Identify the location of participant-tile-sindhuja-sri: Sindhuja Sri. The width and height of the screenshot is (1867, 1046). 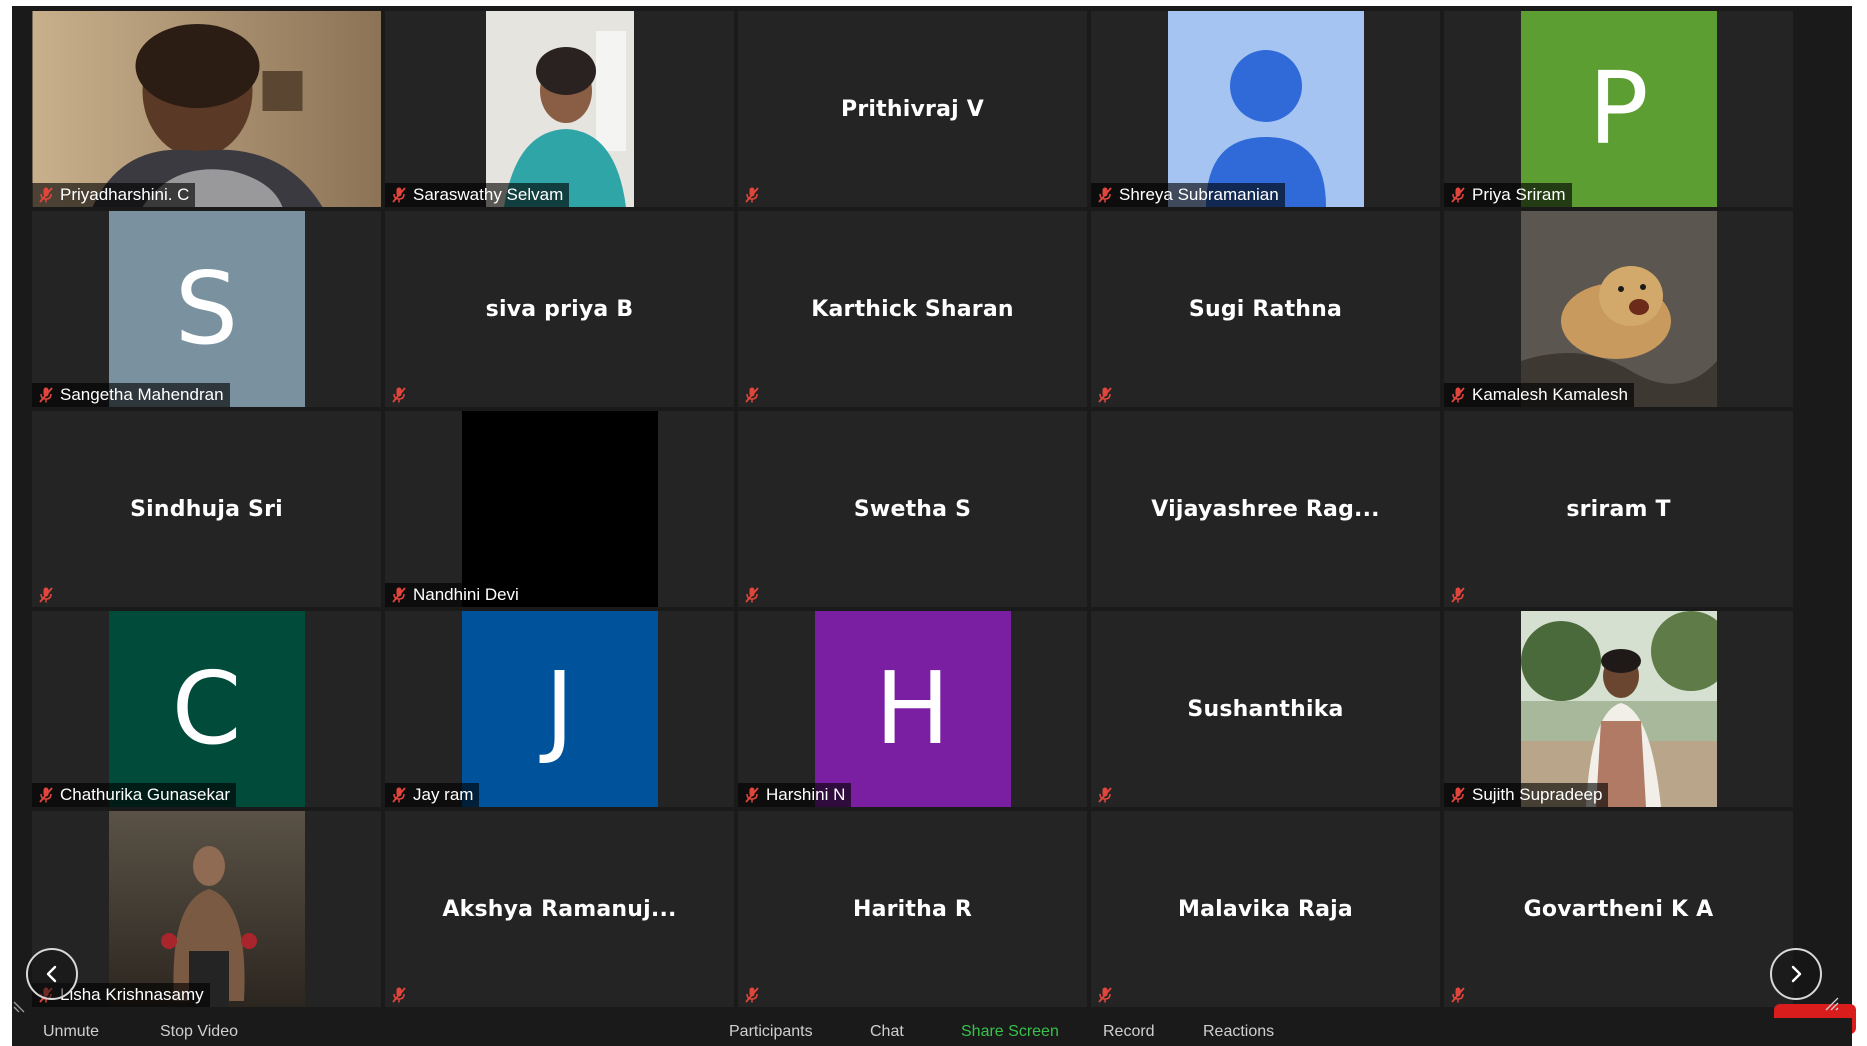
(206, 509).